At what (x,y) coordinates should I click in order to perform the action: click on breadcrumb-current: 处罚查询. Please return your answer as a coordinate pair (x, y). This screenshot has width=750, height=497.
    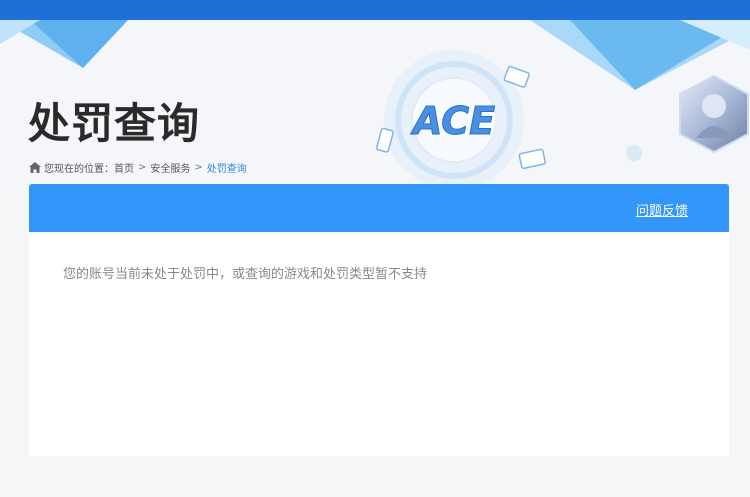
    Looking at the image, I should click on (227, 167).